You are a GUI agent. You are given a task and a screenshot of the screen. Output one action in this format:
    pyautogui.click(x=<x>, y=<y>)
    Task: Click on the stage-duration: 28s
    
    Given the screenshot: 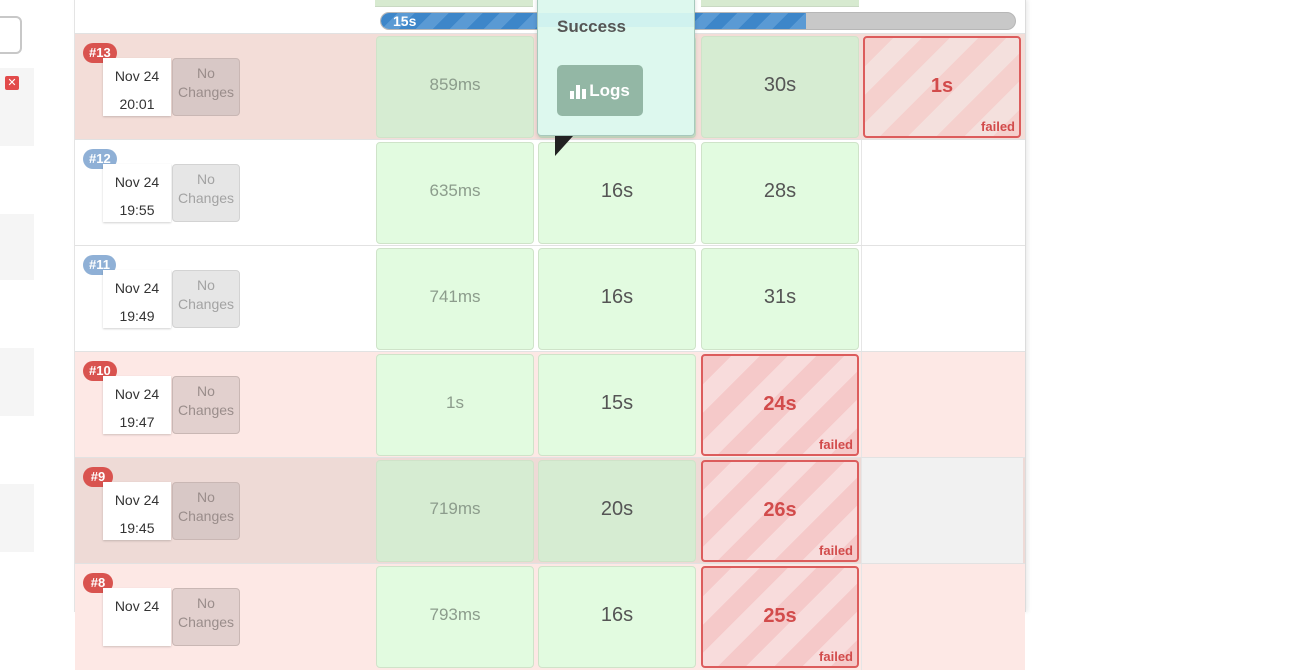 What is the action you would take?
    pyautogui.click(x=780, y=191)
    